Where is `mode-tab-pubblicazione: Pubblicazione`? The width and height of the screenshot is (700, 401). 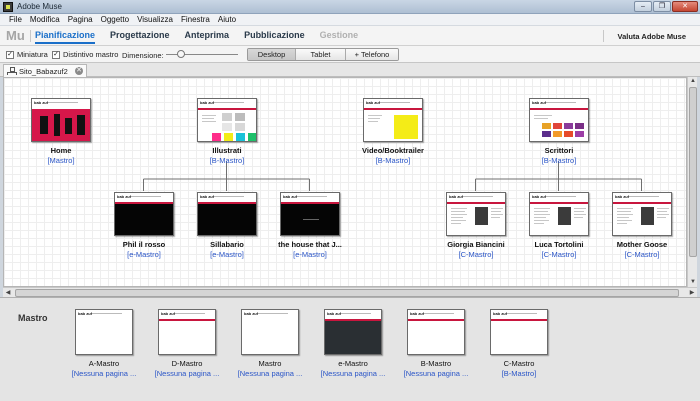
mode-tab-pubblicazione: Pubblicazione is located at coordinates (274, 36).